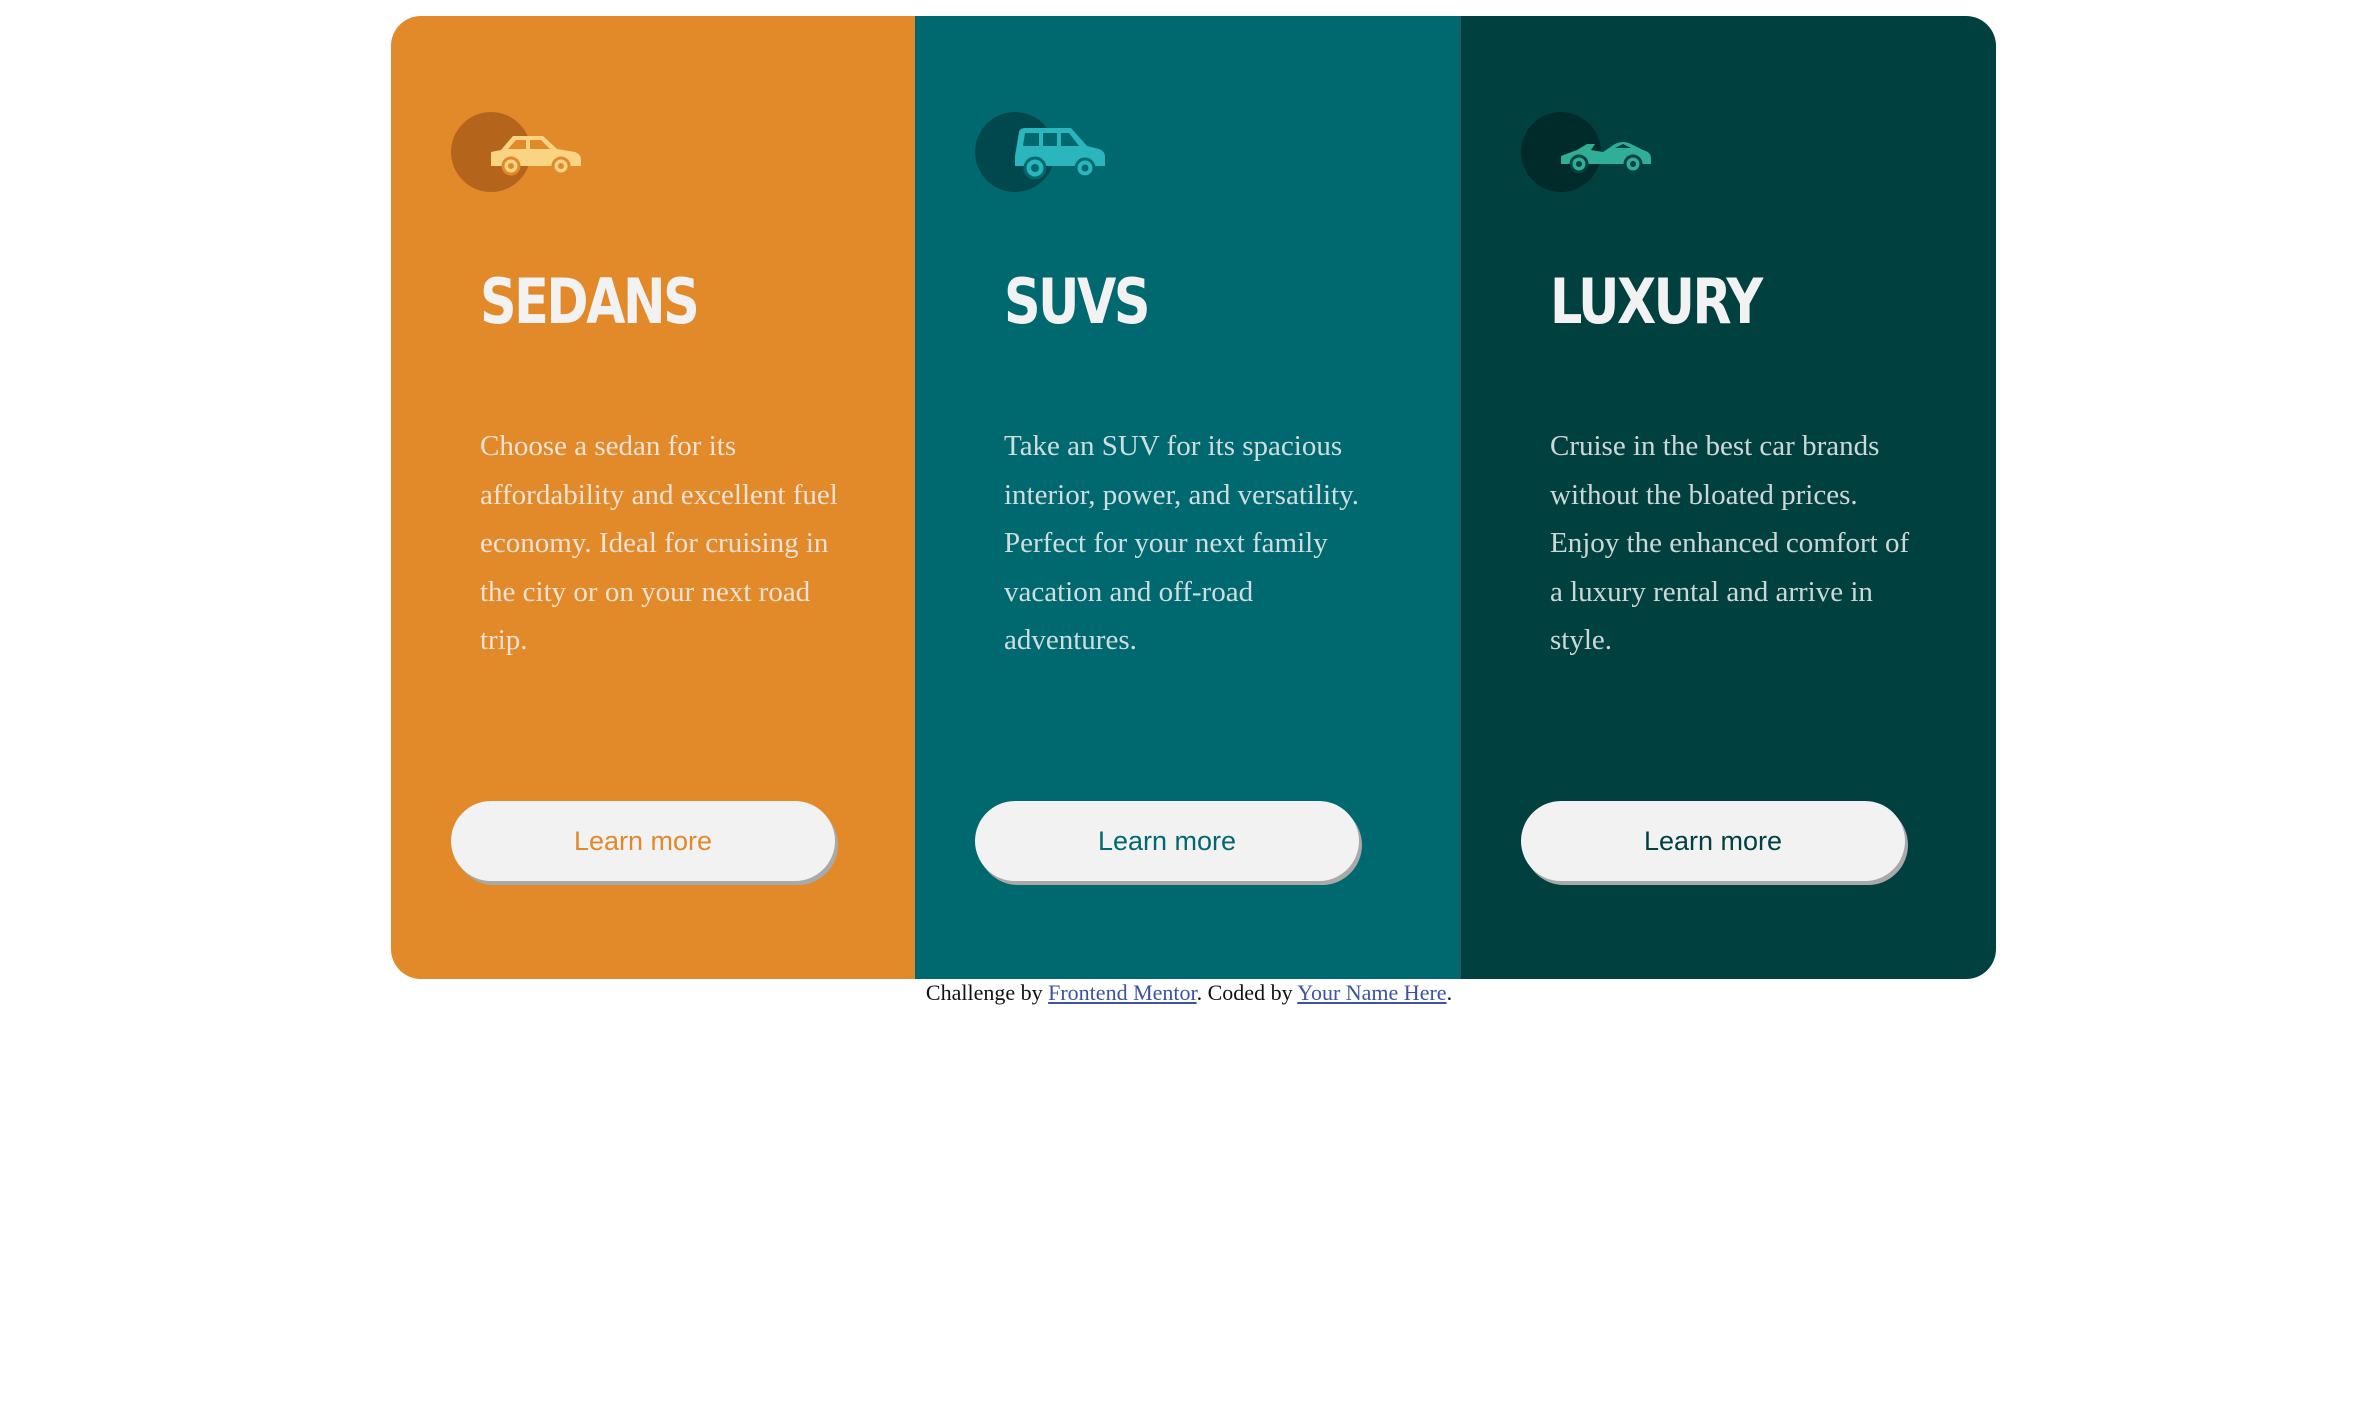 The image size is (2378, 1404). What do you see at coordinates (1122, 992) in the screenshot?
I see `frontend-mentor-link: Frontend Mentor` at bounding box center [1122, 992].